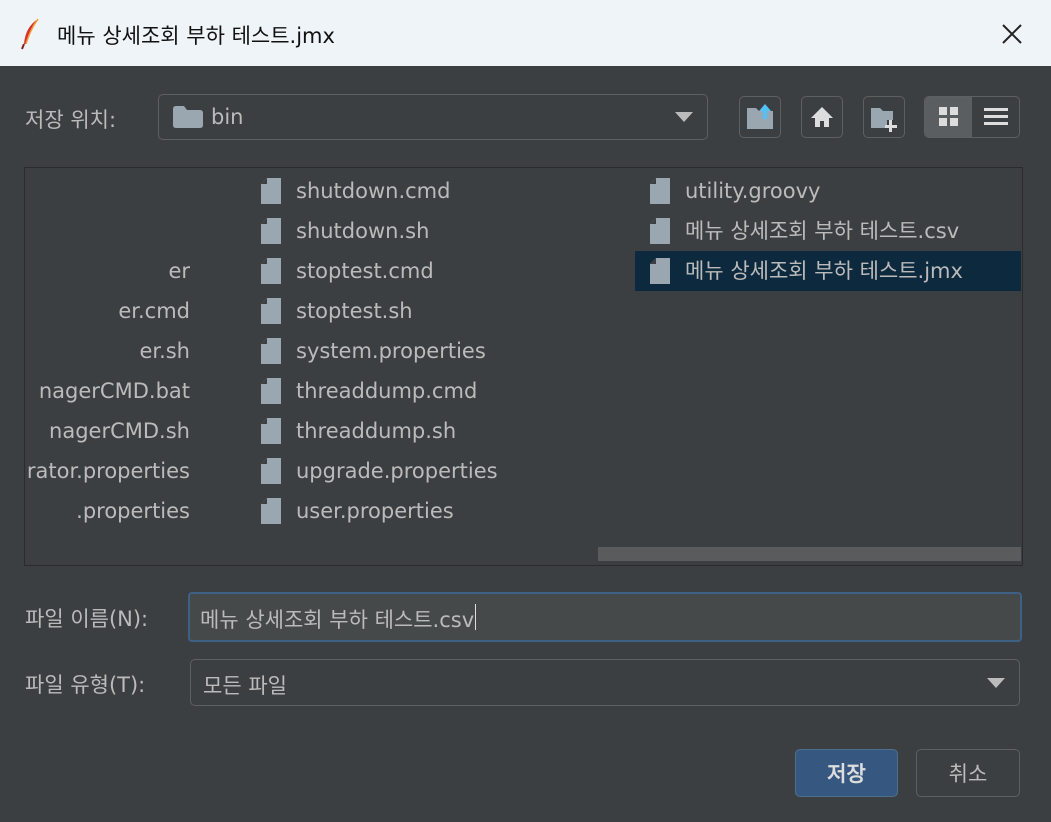  Describe the element at coordinates (373, 191) in the screenshot. I see `file-name: shutdown.cmd` at that location.